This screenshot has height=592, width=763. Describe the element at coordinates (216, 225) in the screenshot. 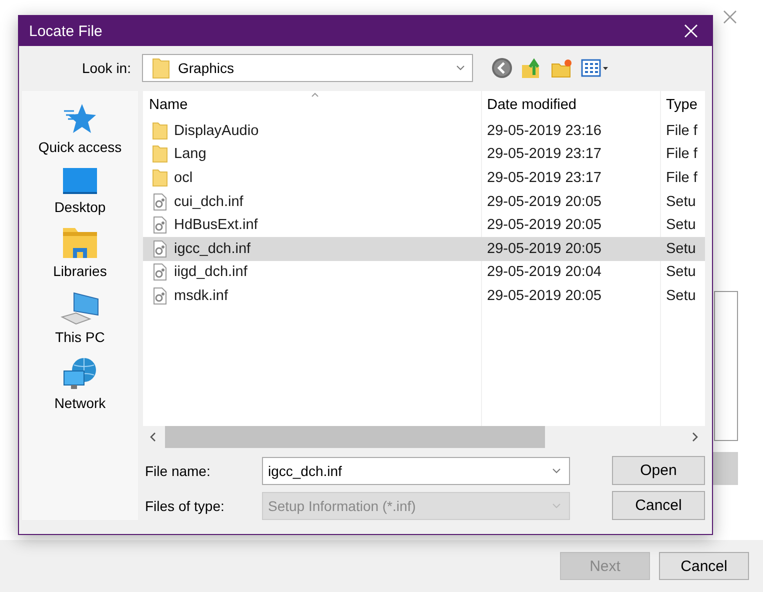

I see `file-name: HdBusExt.inf` at that location.